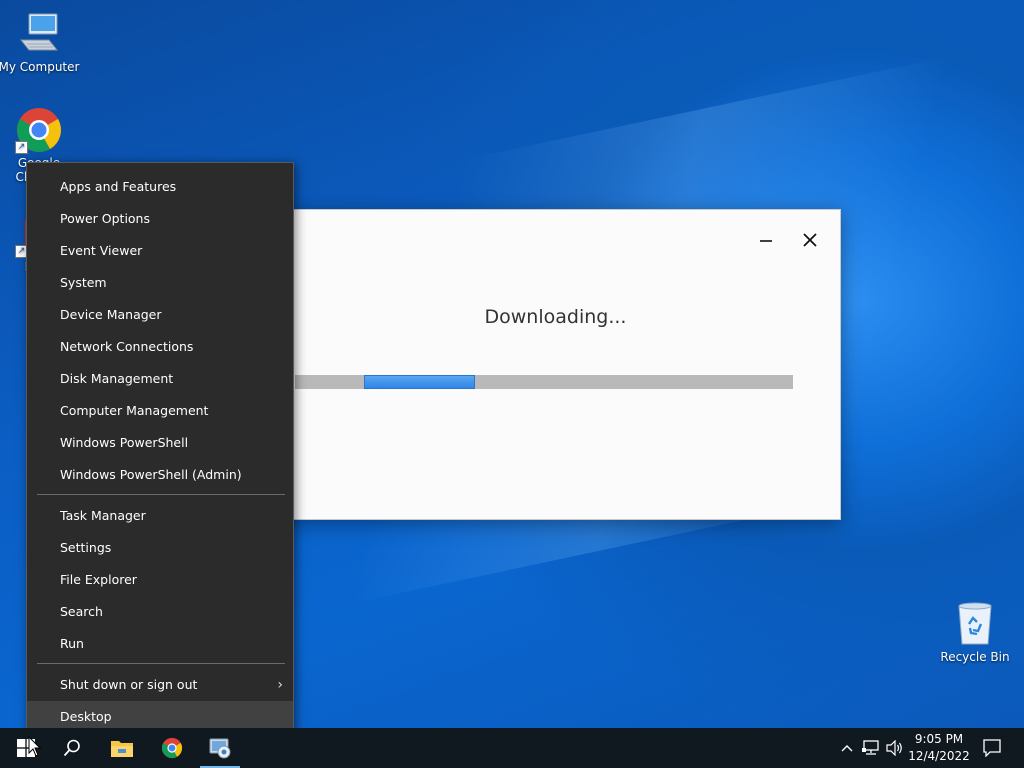 The width and height of the screenshot is (1024, 768). Describe the element at coordinates (280, 685) in the screenshot. I see `chevron-right-icon: ›` at that location.